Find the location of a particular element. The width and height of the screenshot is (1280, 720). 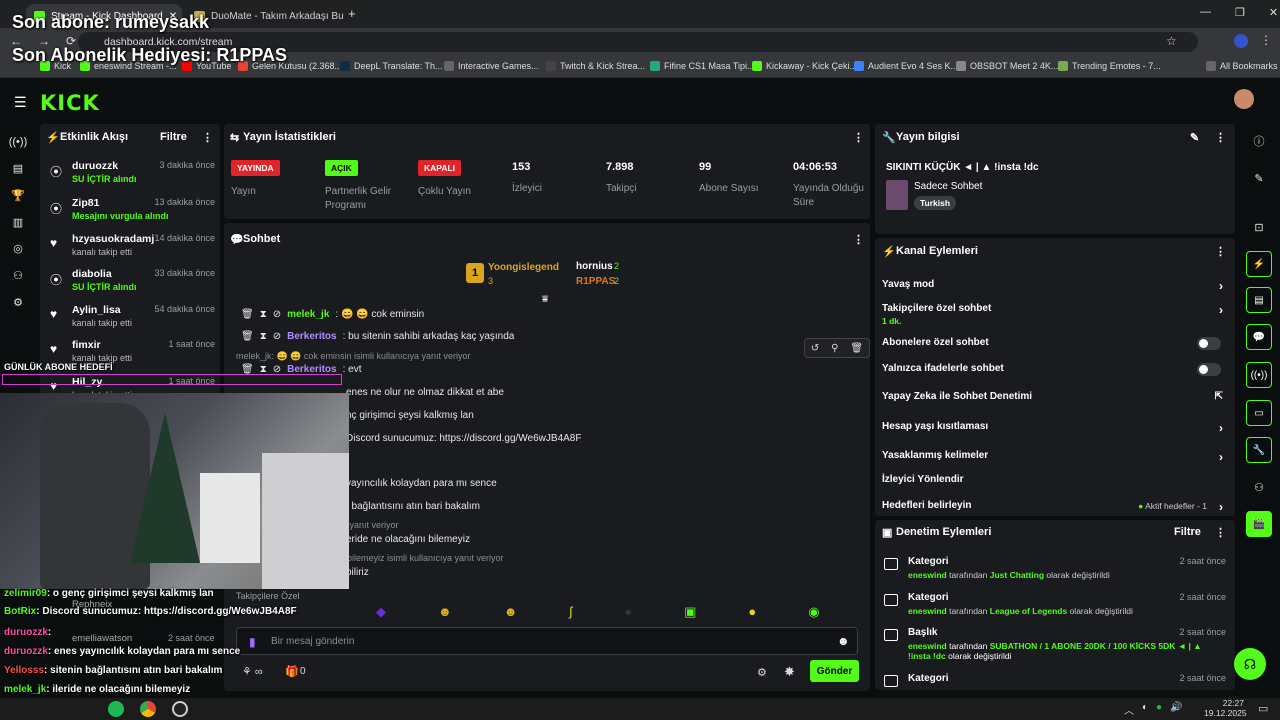

channel-action-item: Hesap yaşı kısıtlaması › is located at coordinates (1054, 428).